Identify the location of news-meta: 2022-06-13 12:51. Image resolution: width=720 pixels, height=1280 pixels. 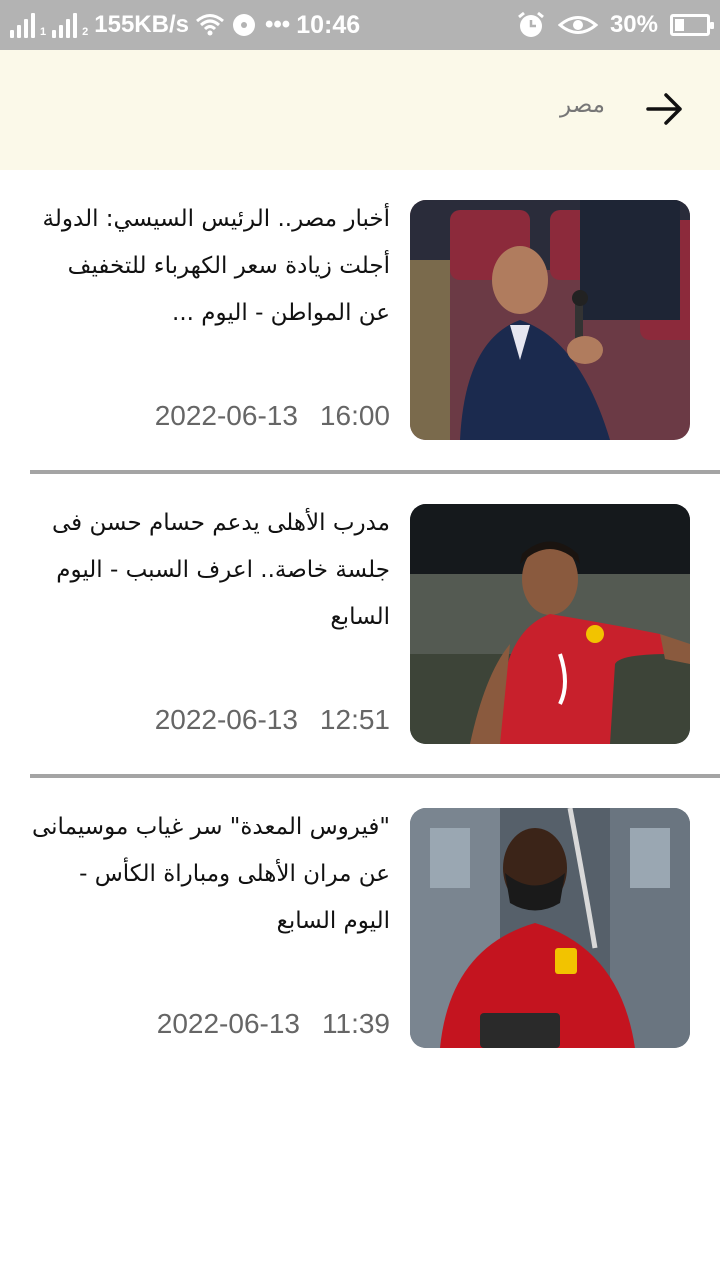
(210, 720).